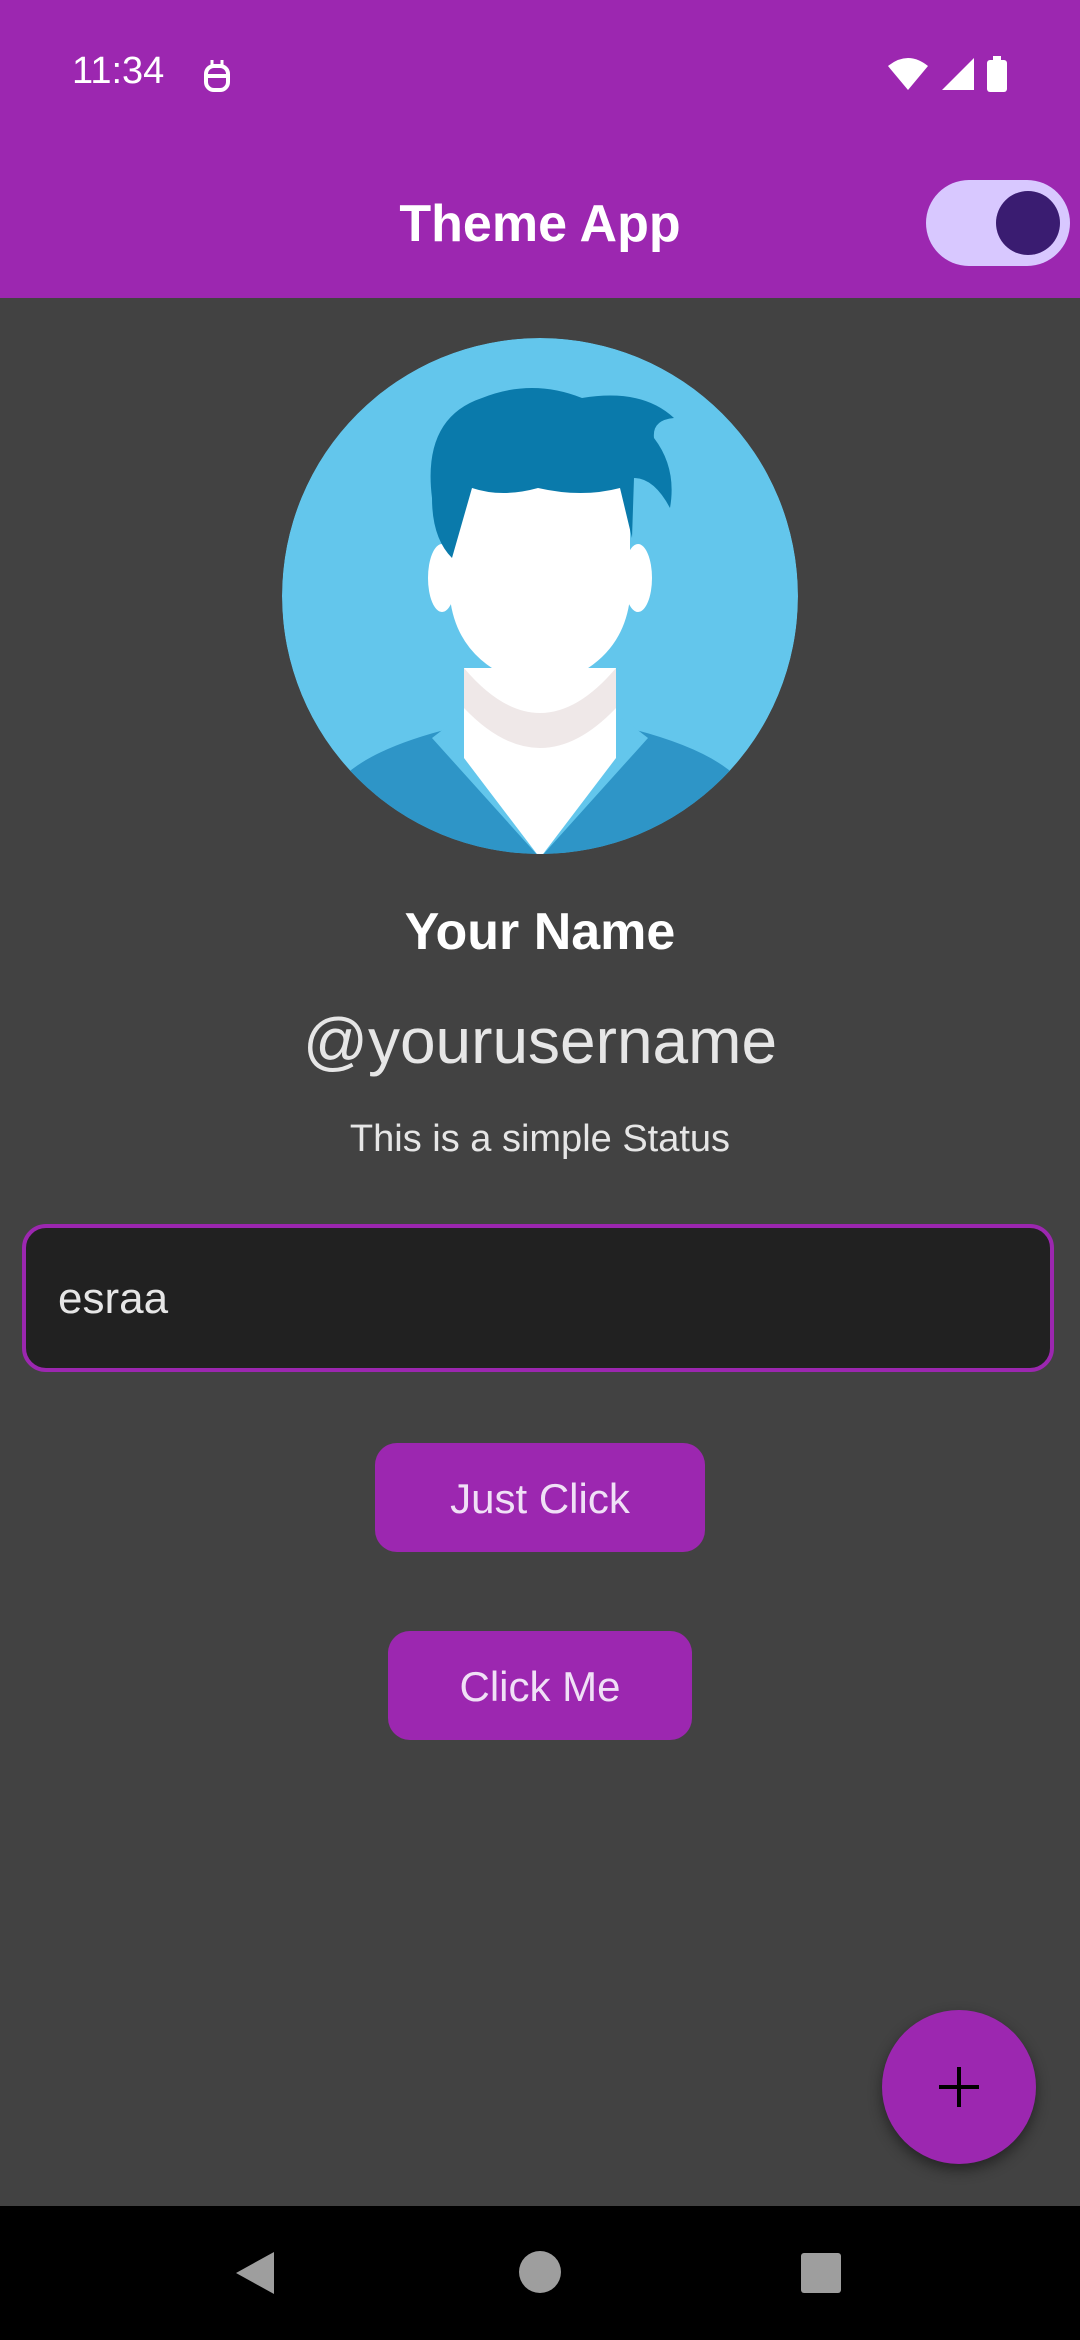 The width and height of the screenshot is (1080, 2340). I want to click on app-bar: Theme App, so click(540, 224).